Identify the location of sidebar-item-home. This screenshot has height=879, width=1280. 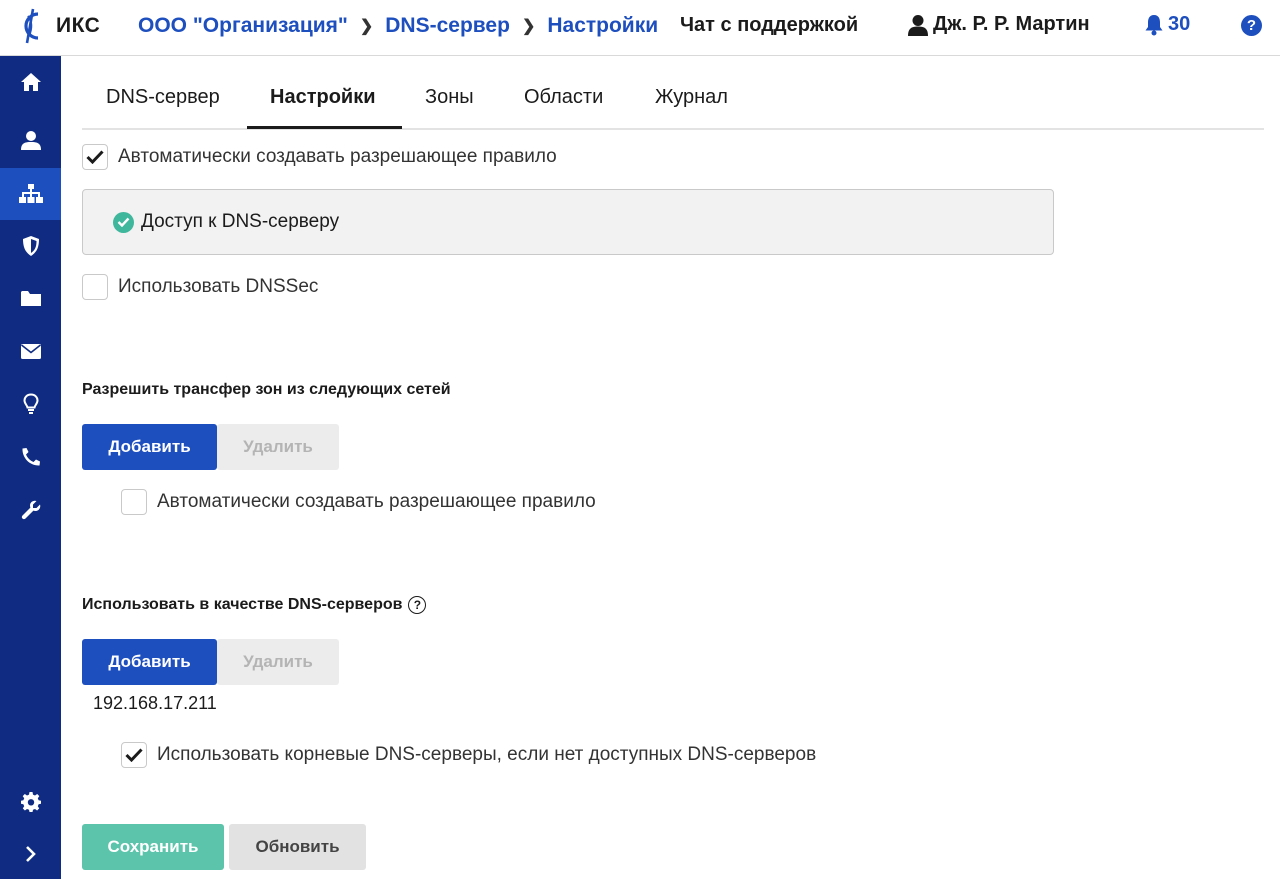
(30, 82).